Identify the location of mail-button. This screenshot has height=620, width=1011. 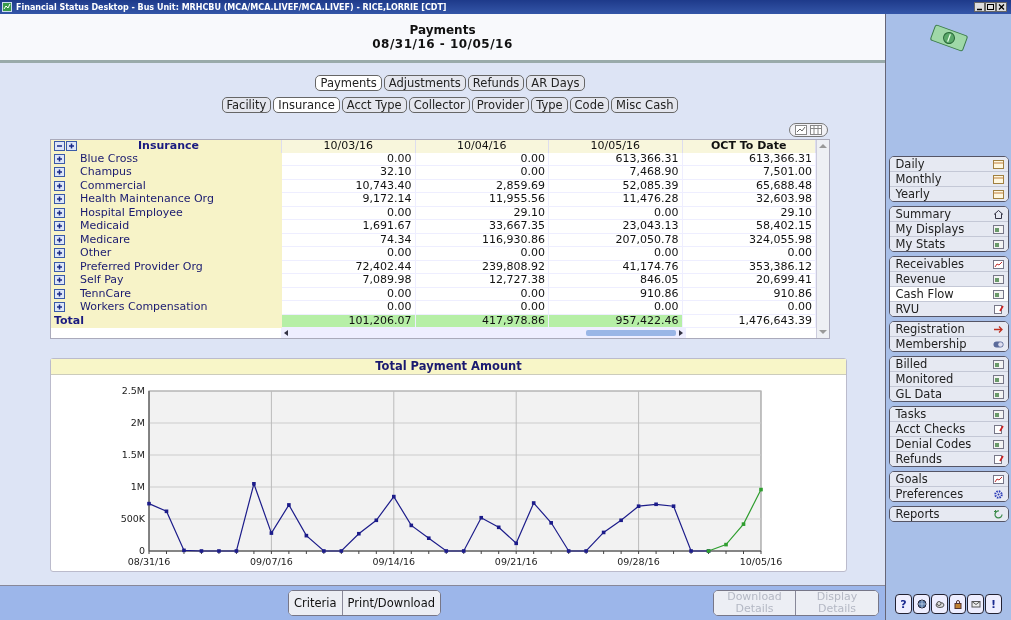
(975, 604).